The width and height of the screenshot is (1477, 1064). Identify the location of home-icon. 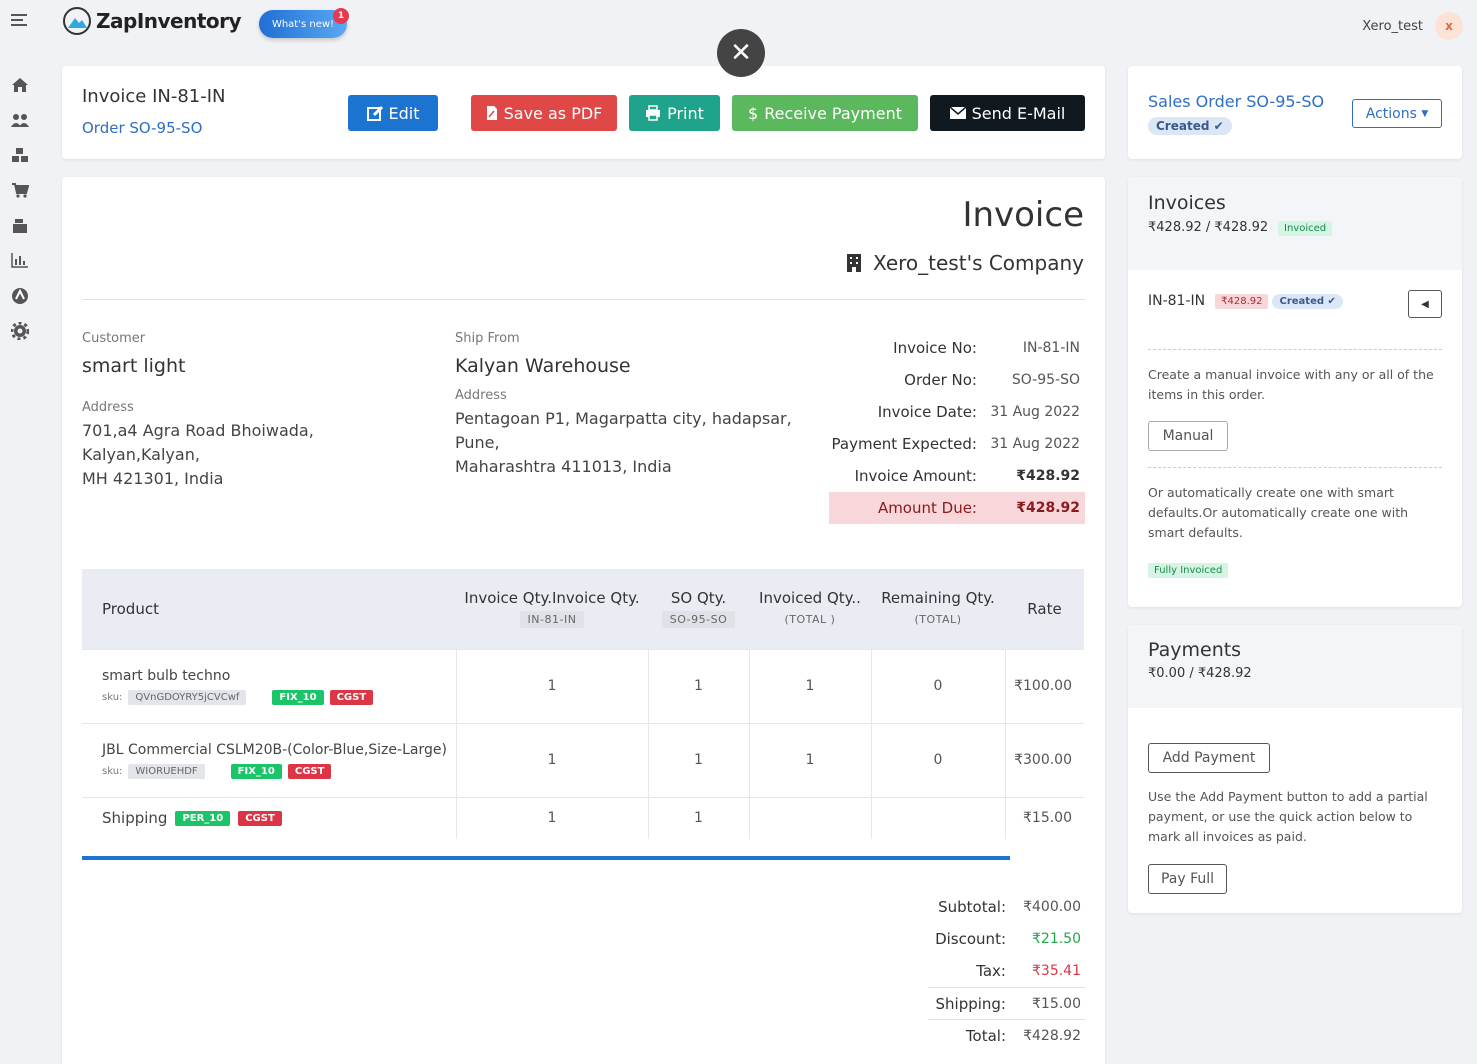
(20, 85).